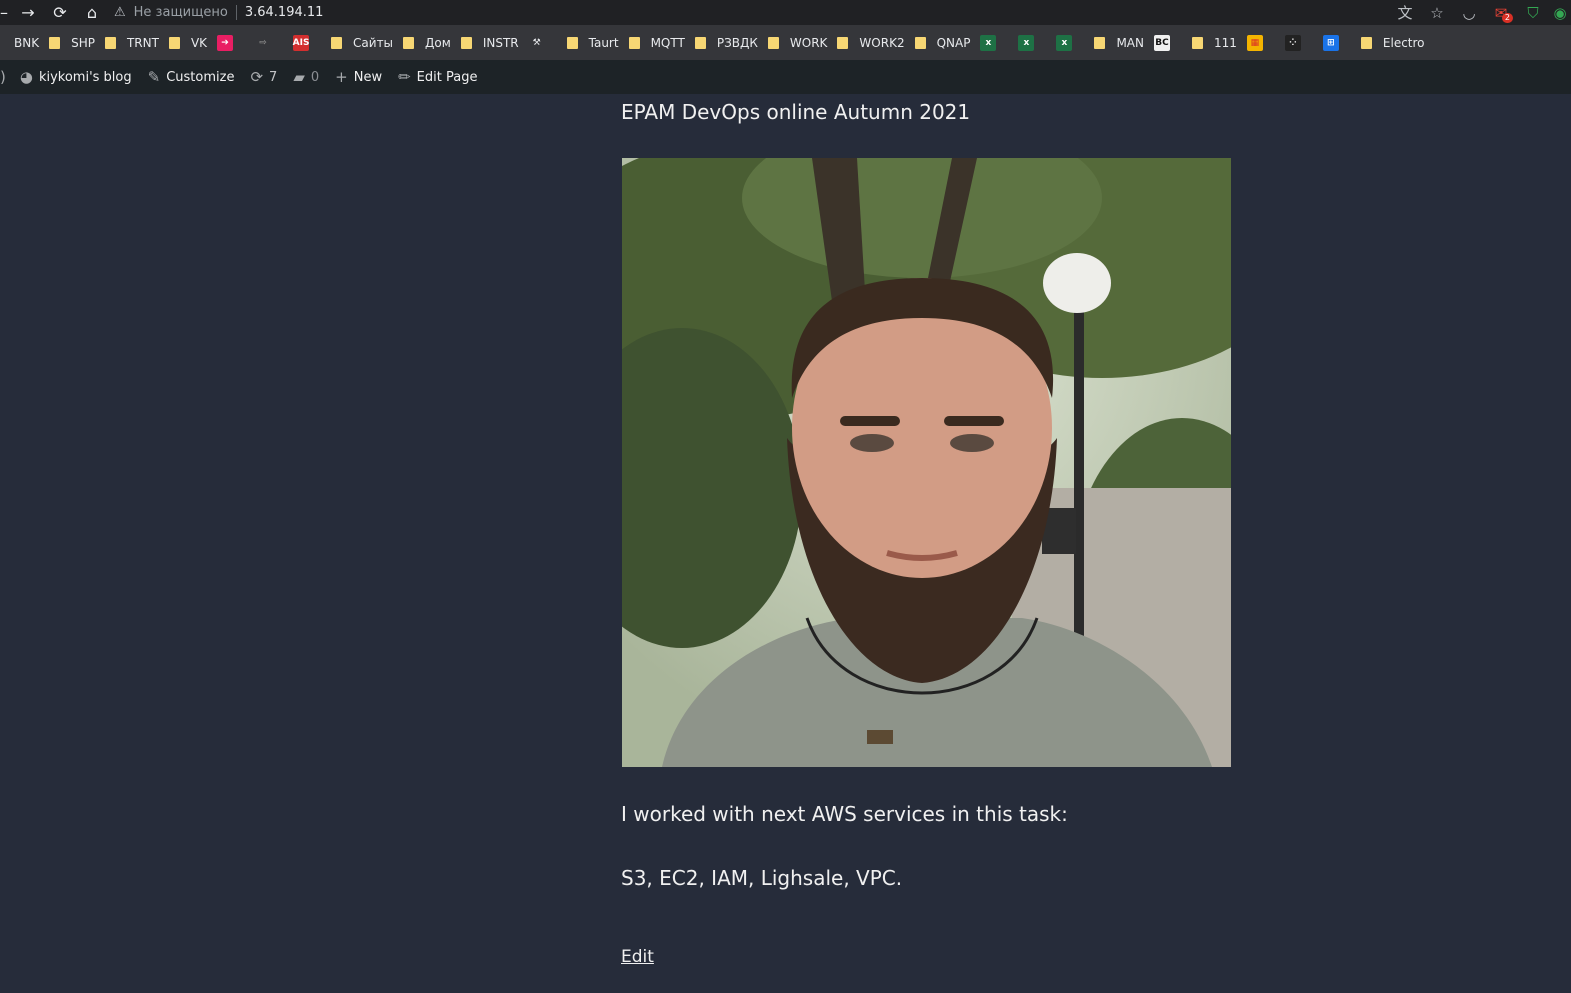 Image resolution: width=1571 pixels, height=993 pixels. What do you see at coordinates (447, 77) in the screenshot?
I see `edit-page-label: Edit Page` at bounding box center [447, 77].